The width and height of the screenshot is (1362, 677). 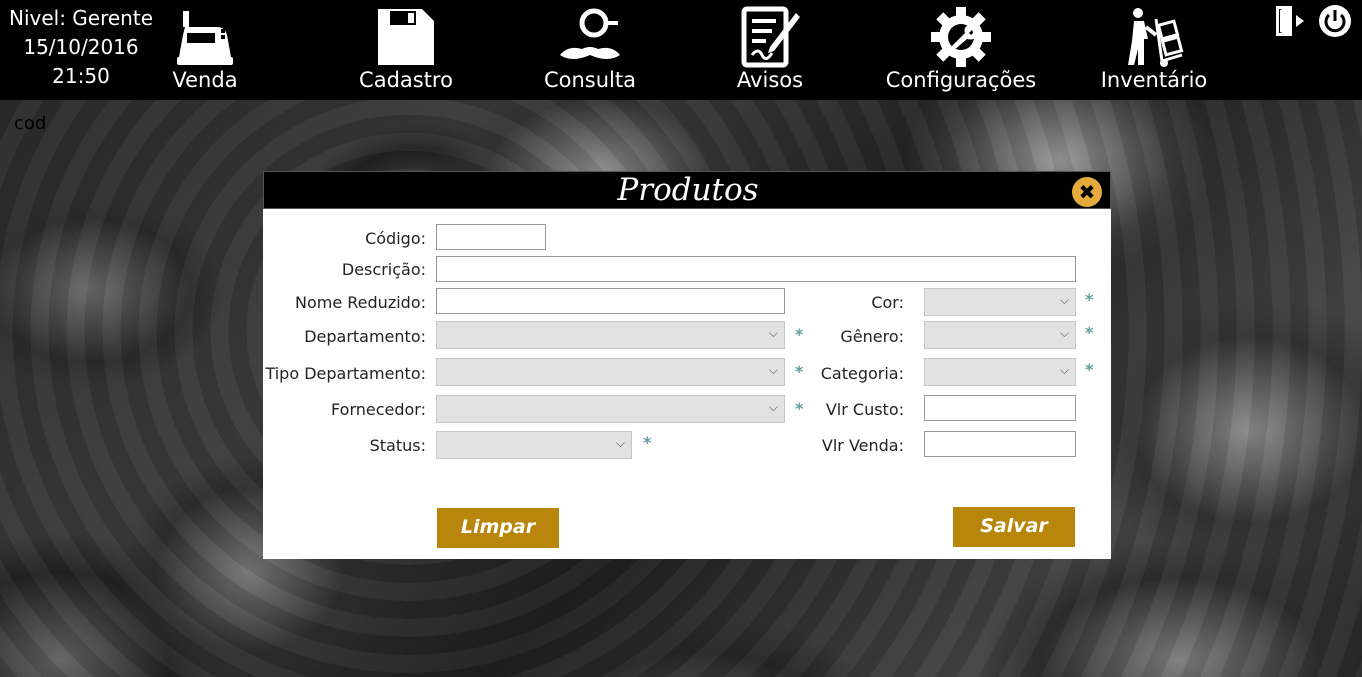 What do you see at coordinates (365, 336) in the screenshot?
I see `departamento-label: Departamento:` at bounding box center [365, 336].